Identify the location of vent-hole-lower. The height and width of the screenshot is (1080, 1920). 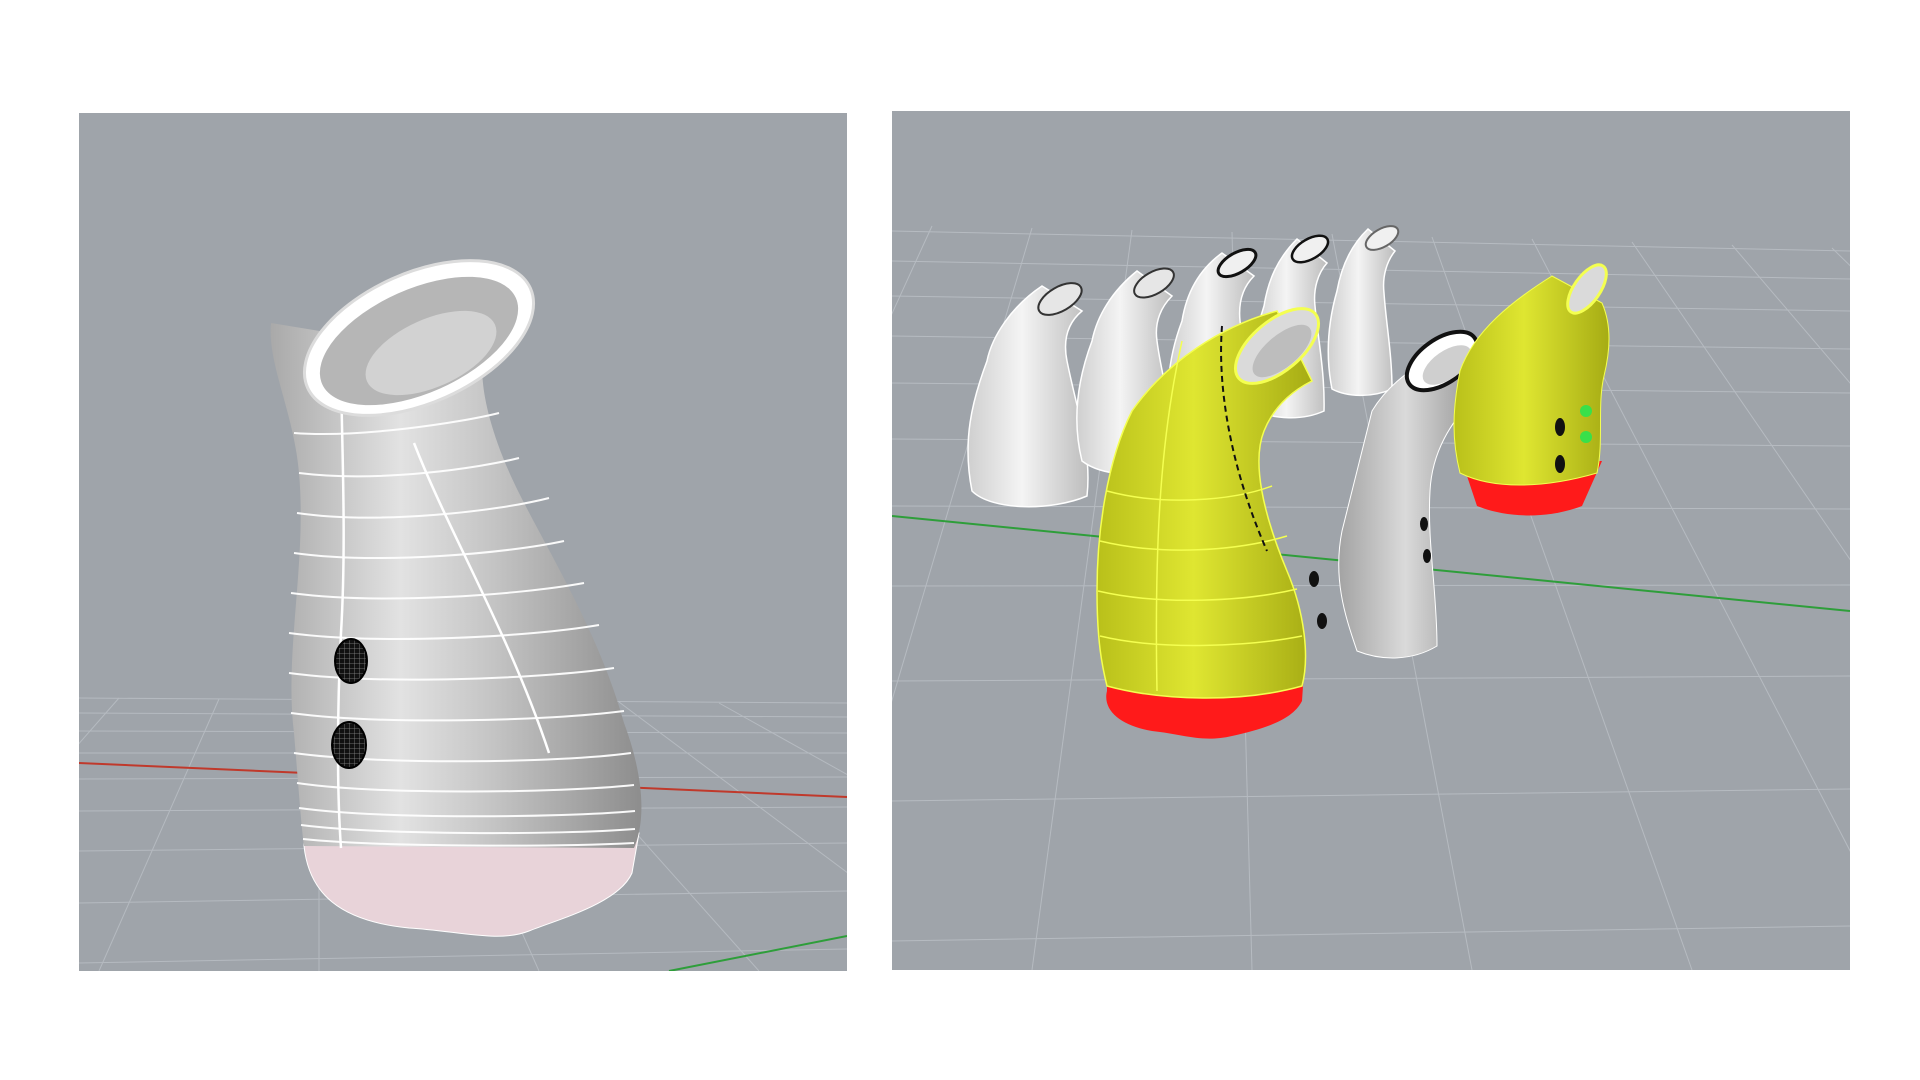
(349, 745).